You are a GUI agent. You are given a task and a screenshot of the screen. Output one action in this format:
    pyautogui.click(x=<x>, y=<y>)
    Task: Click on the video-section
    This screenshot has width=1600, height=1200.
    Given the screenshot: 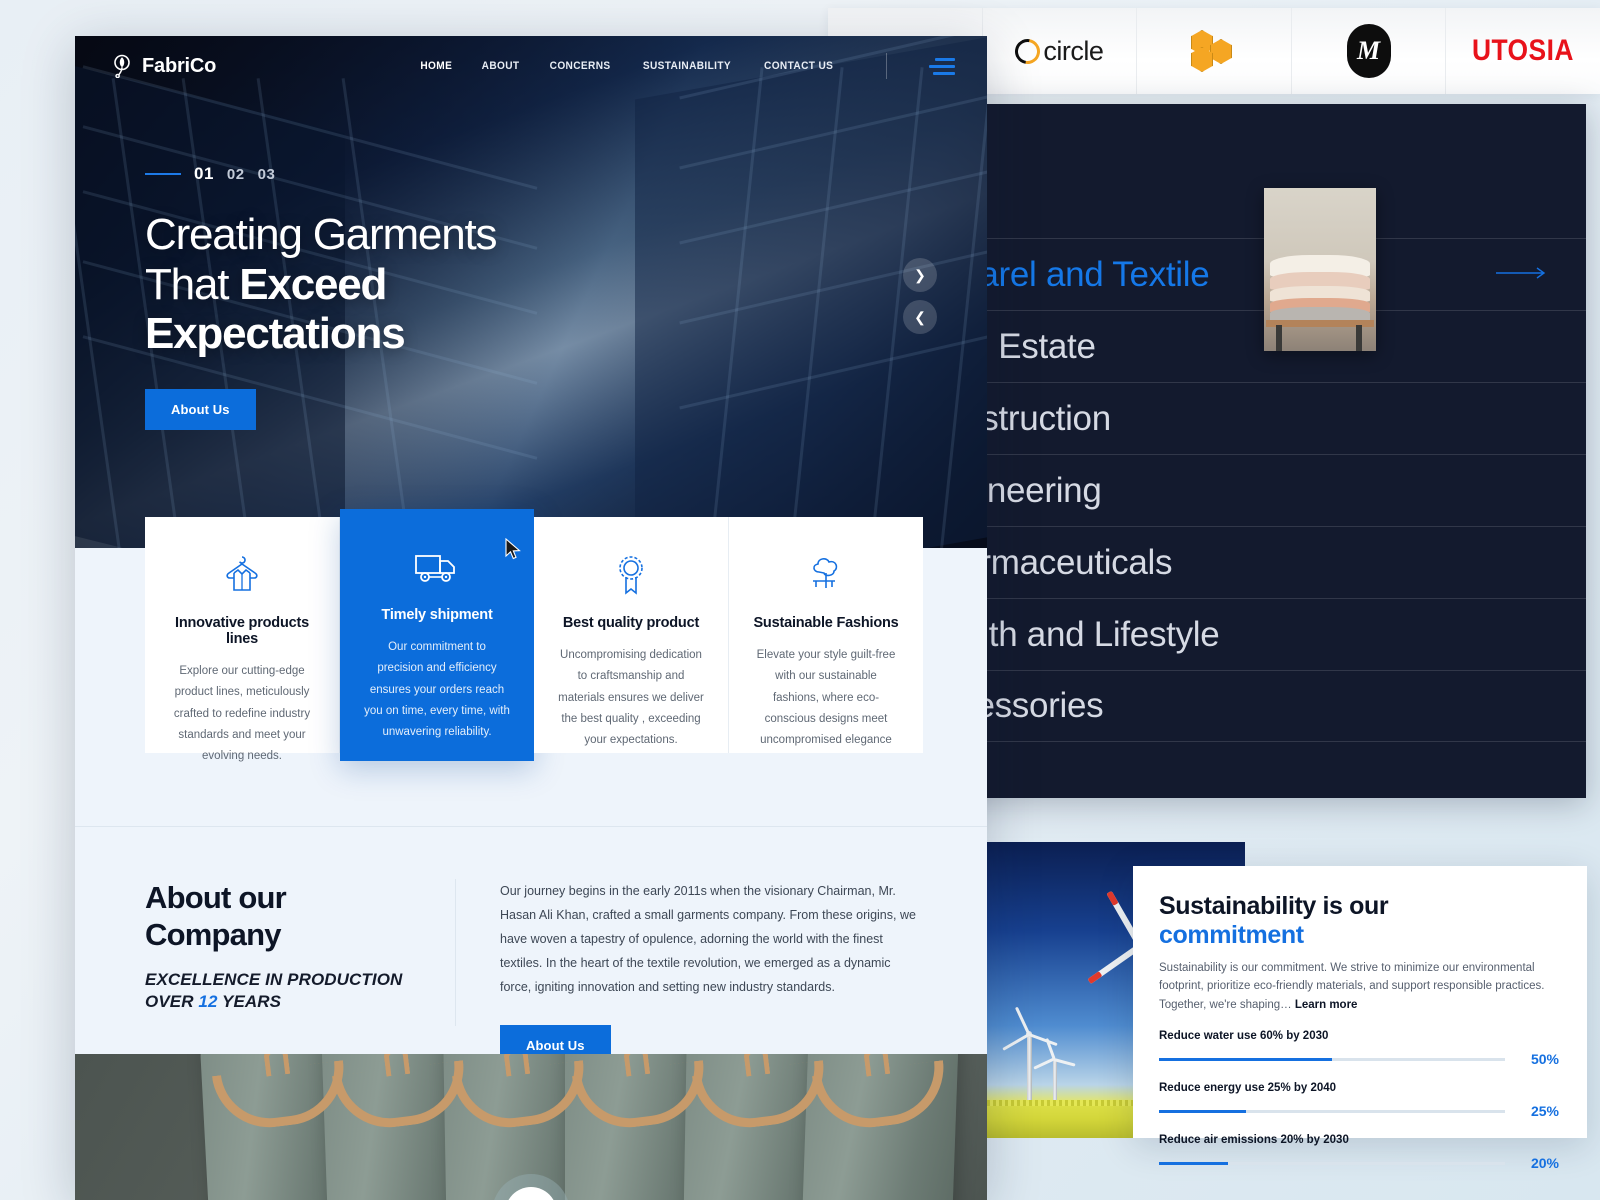 What is the action you would take?
    pyautogui.click(x=531, y=1127)
    